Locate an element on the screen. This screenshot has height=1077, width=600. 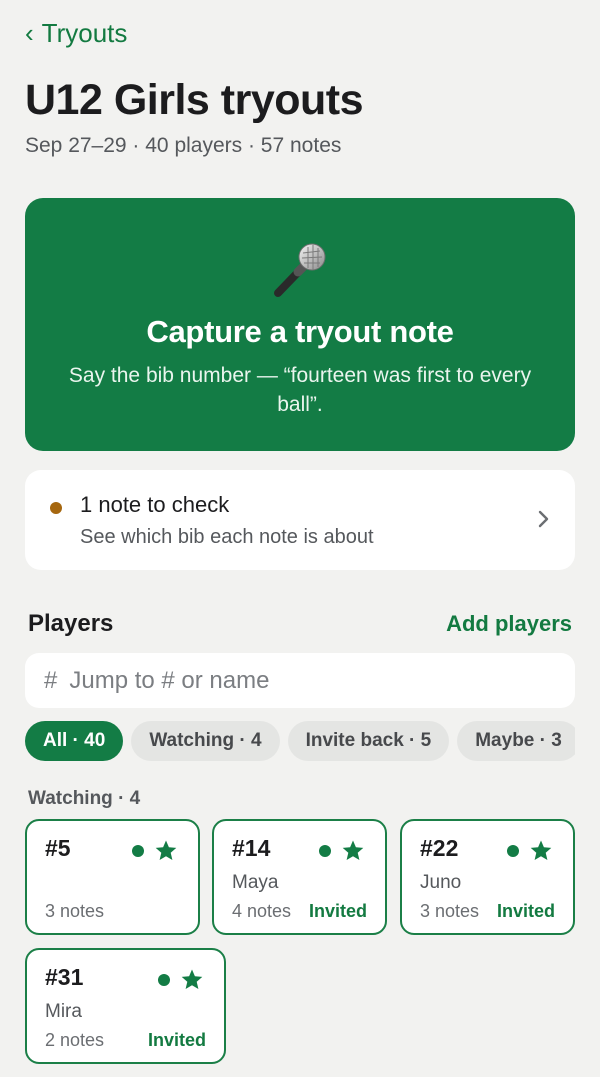
filter-chip-watching: Watching · 4 is located at coordinates (205, 741).